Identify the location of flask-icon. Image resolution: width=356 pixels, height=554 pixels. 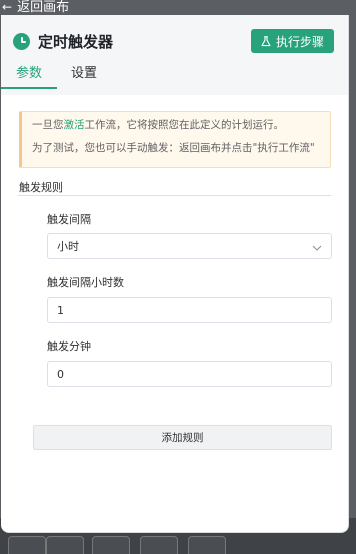
(266, 41).